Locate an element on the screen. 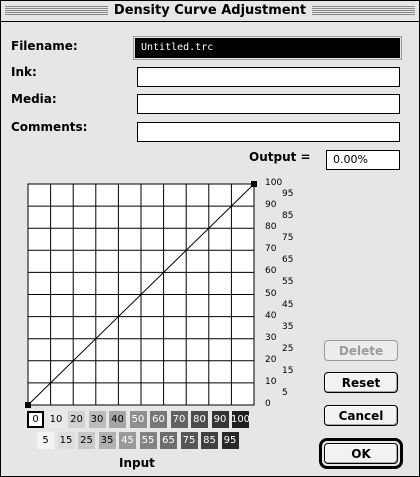 The image size is (420, 477). input-swatch: 80 is located at coordinates (199, 419).